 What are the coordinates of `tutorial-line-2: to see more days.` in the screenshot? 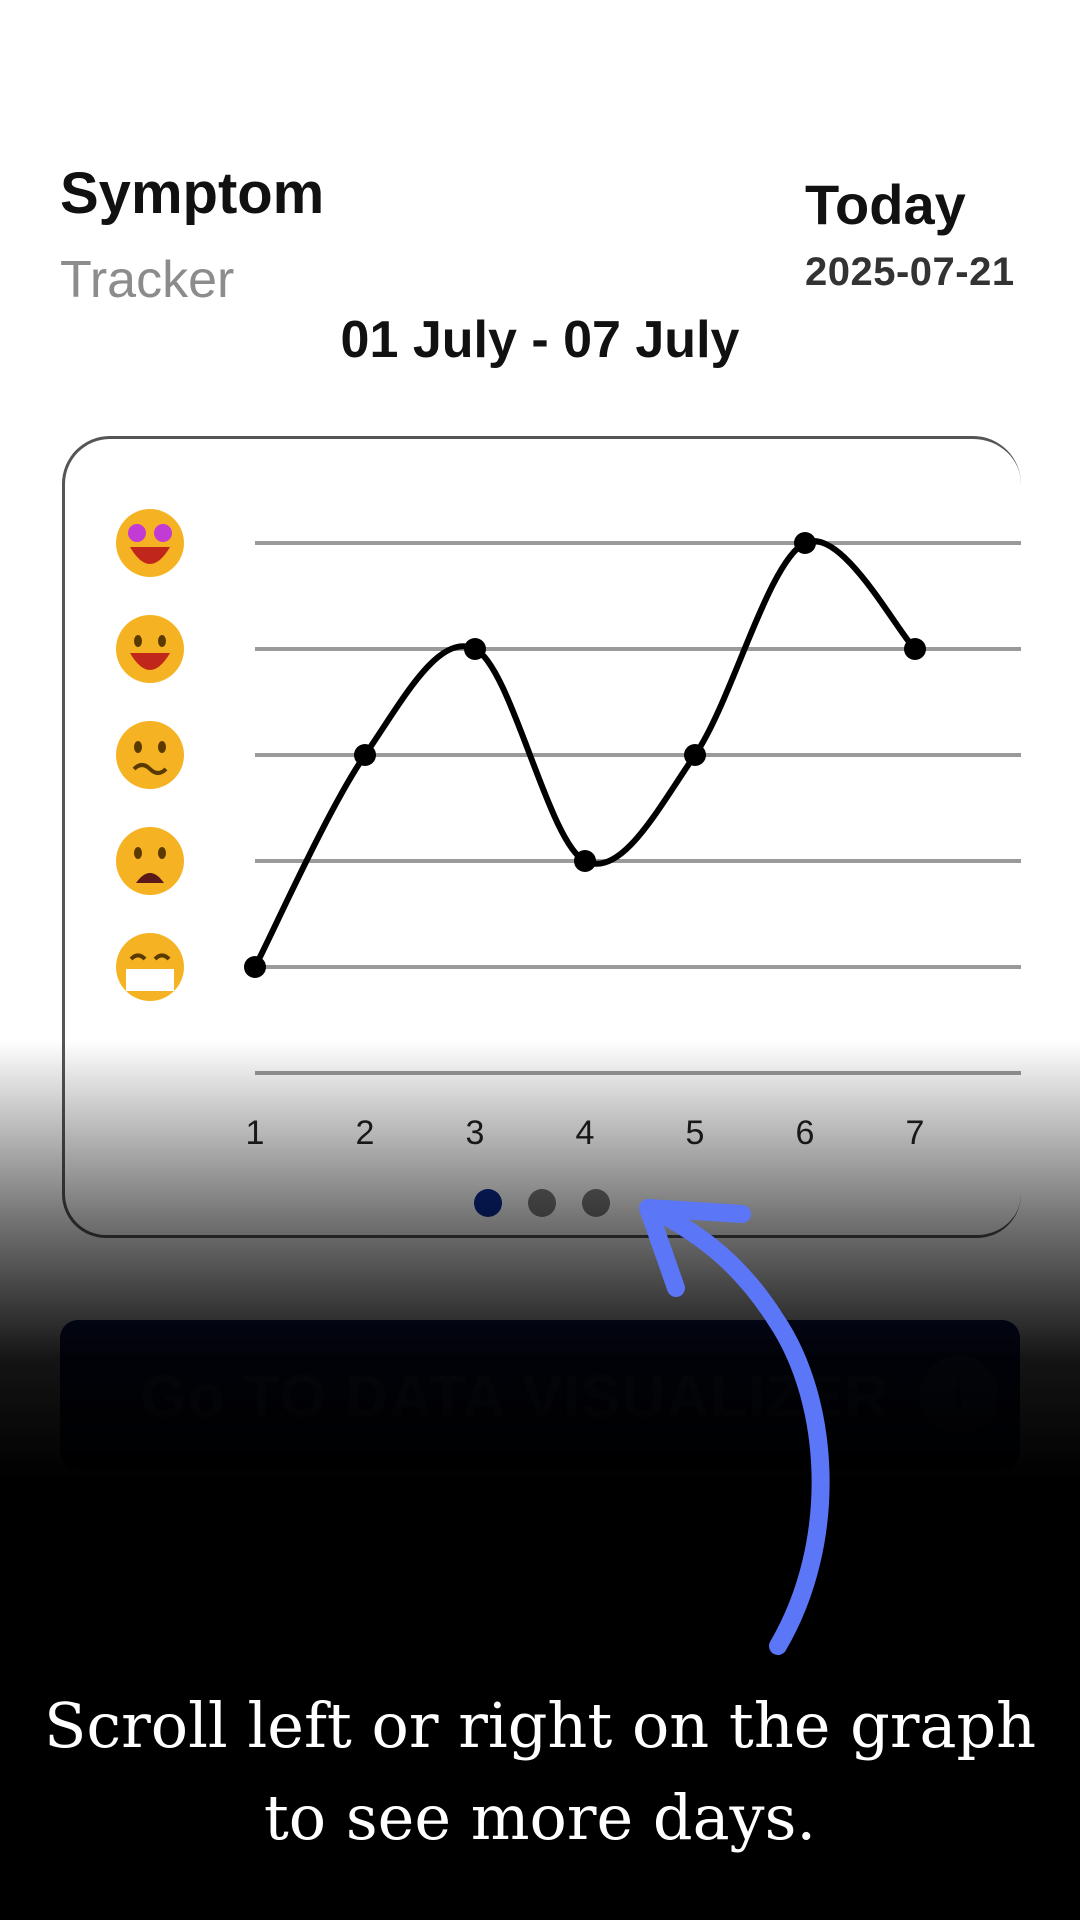 It's located at (540, 1817).